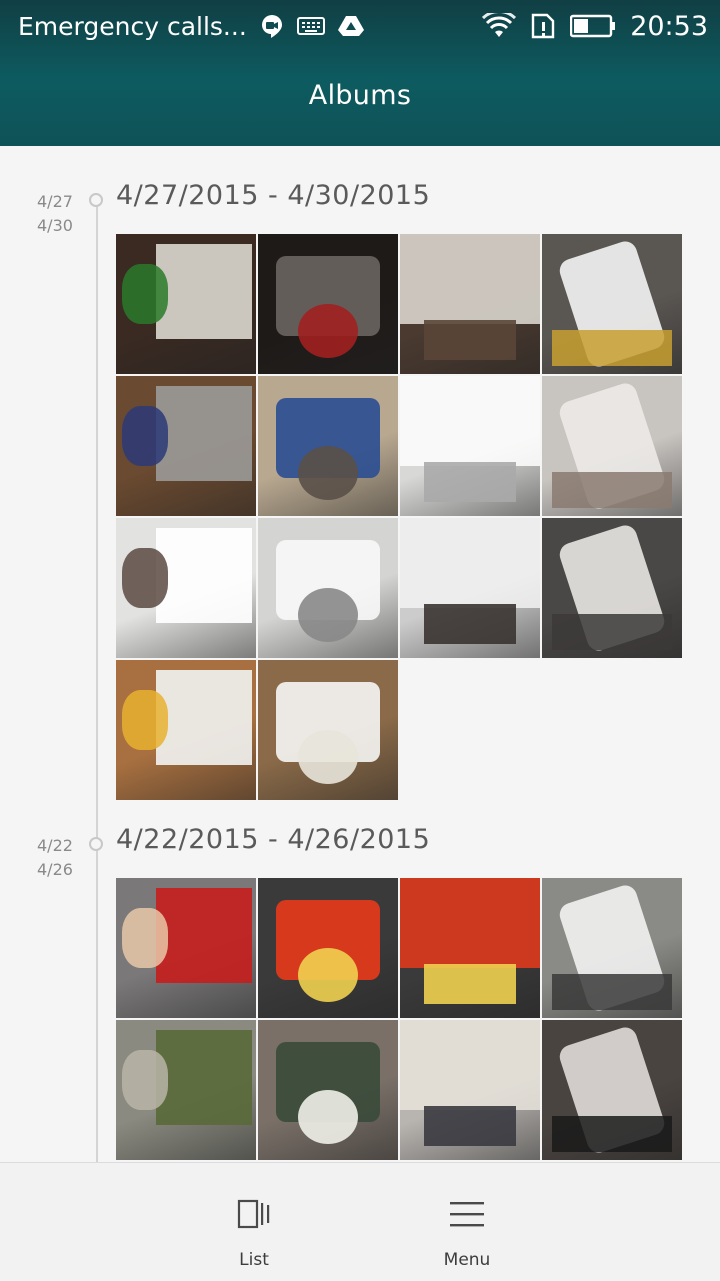  What do you see at coordinates (272, 26) in the screenshot?
I see `hangouts-icon` at bounding box center [272, 26].